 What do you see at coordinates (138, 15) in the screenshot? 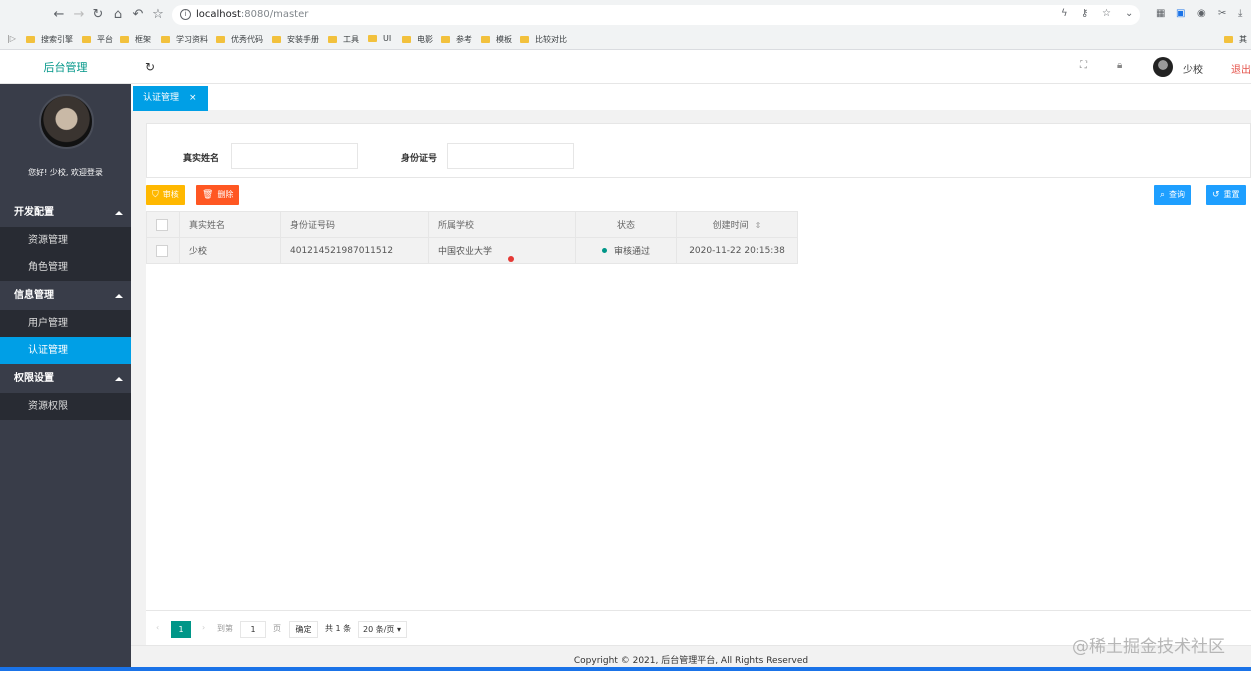
I see `undo-icon: ↶` at bounding box center [138, 15].